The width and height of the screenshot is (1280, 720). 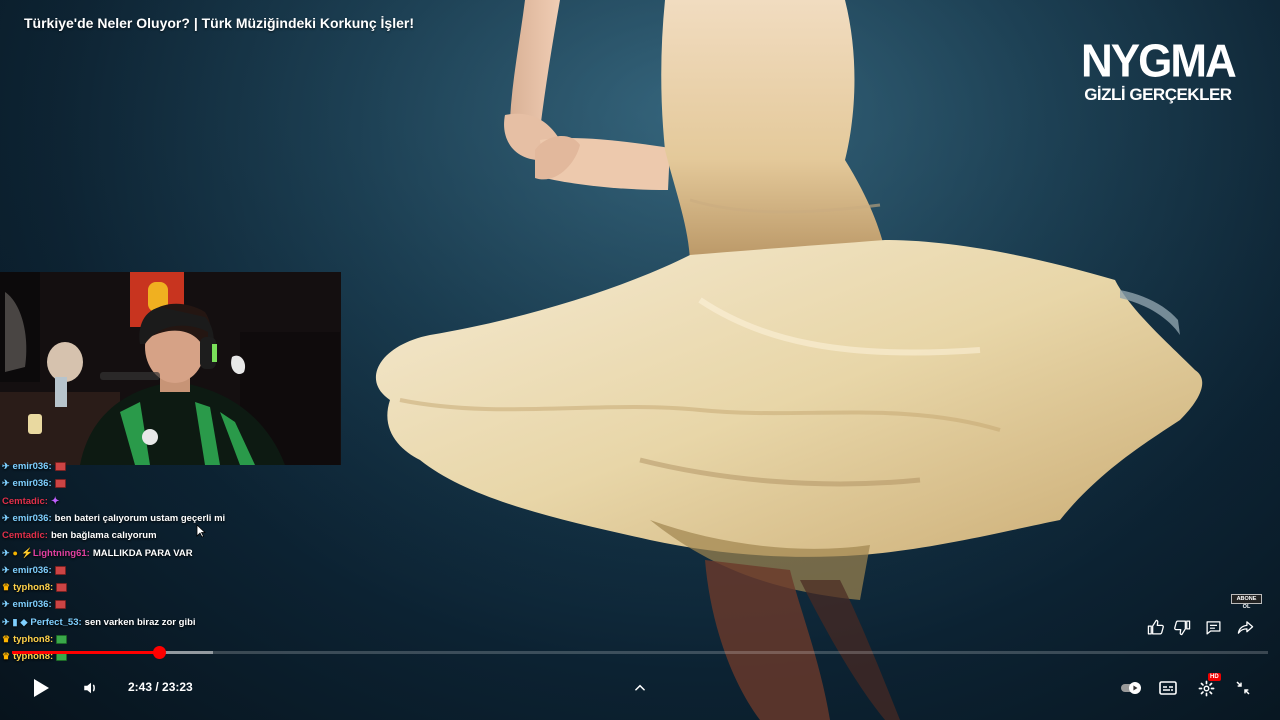 I want to click on share-icon, so click(x=1245, y=627).